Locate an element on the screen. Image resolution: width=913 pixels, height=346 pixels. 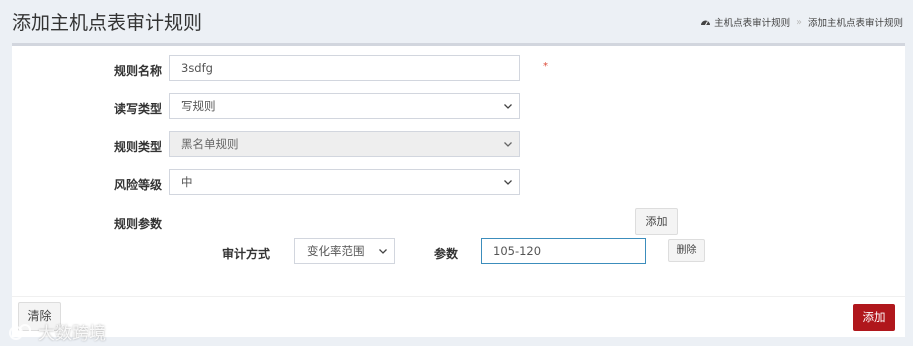
watermark-logo-icon is located at coordinates (21, 332).